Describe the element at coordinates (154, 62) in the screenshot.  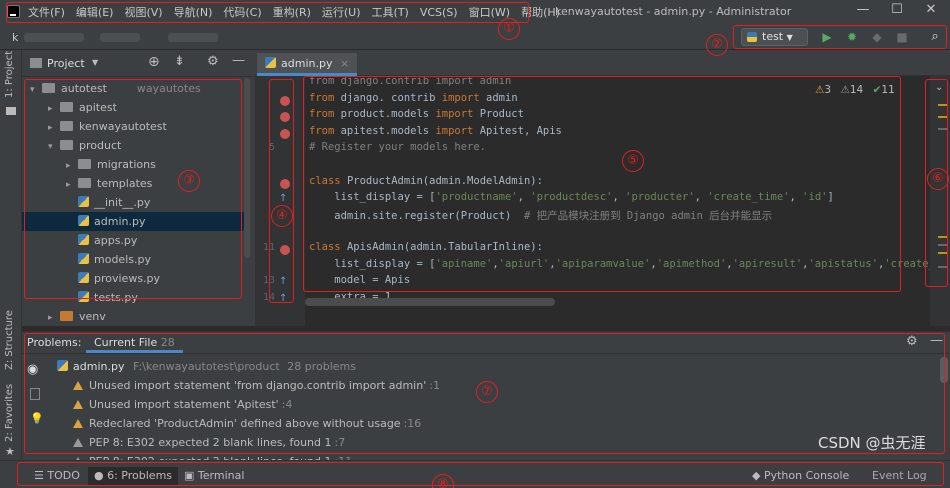
I see `locate-icon: ⊕` at that location.